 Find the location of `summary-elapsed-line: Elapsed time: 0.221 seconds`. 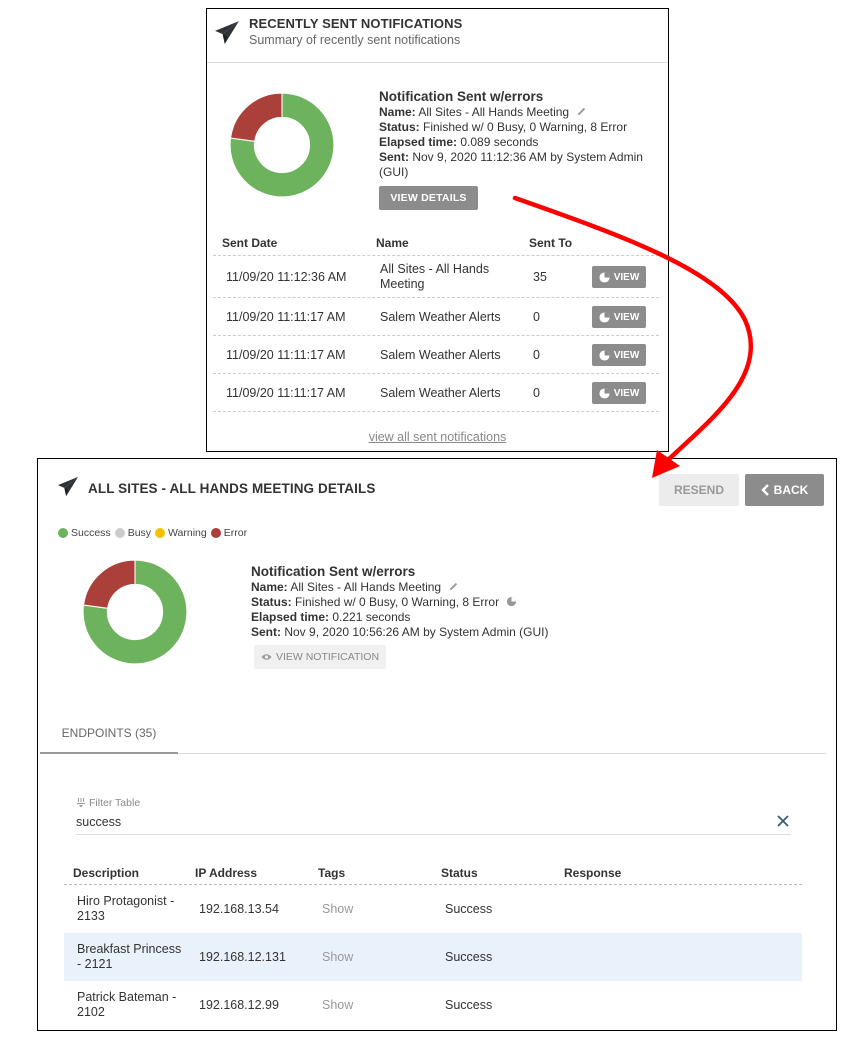

summary-elapsed-line: Elapsed time: 0.221 seconds is located at coordinates (451, 617).